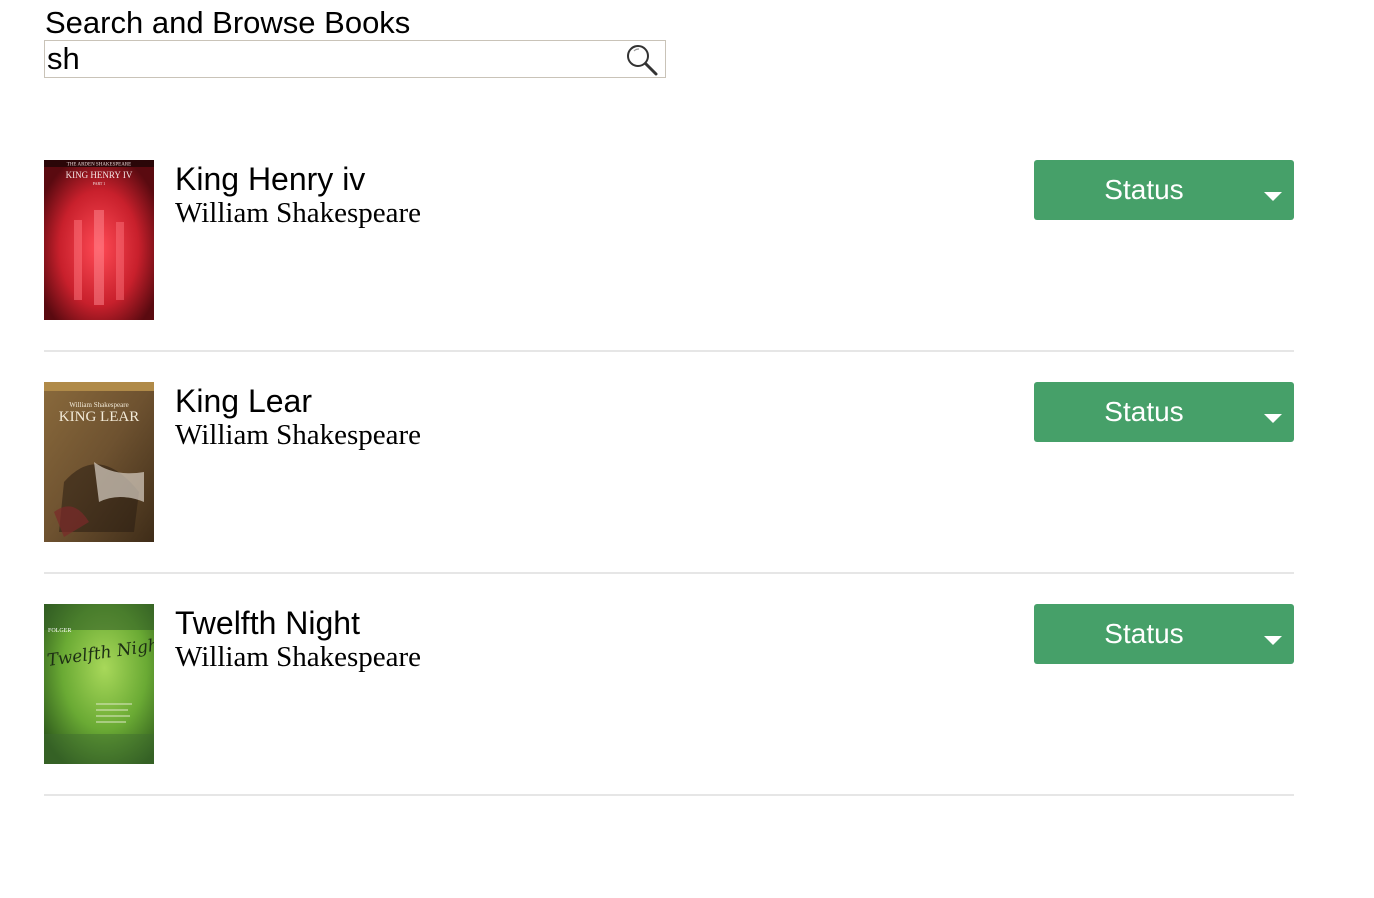  I want to click on cover-text: FOLGER, so click(59, 631).